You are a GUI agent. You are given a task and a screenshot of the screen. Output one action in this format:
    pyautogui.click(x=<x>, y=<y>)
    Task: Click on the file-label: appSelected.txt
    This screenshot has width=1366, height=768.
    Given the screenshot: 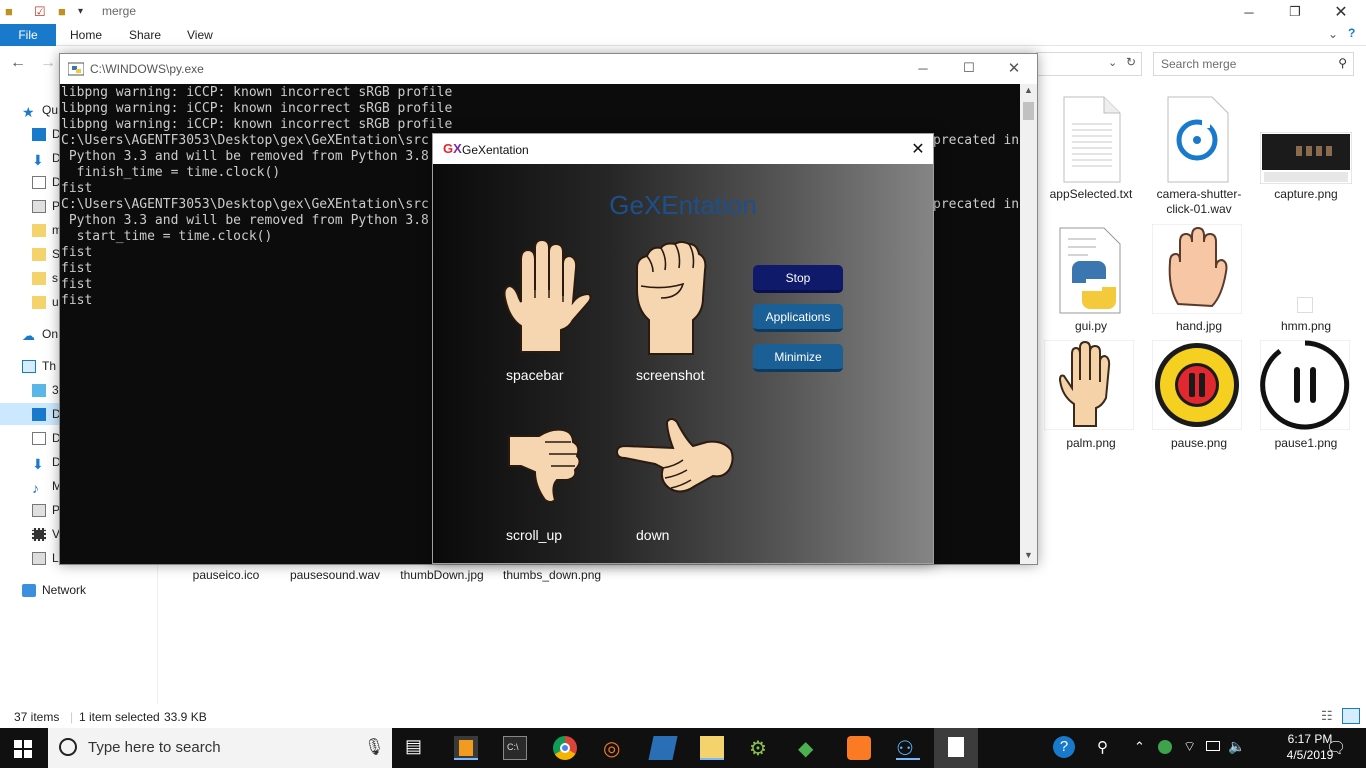 What is the action you would take?
    pyautogui.click(x=1091, y=194)
    